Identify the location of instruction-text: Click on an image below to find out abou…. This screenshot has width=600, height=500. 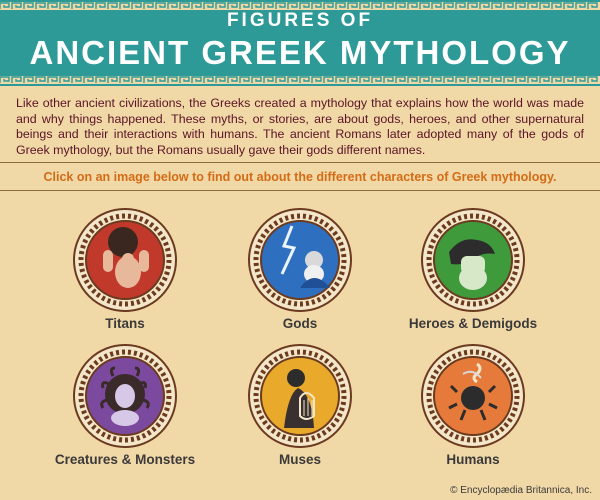
(300, 177).